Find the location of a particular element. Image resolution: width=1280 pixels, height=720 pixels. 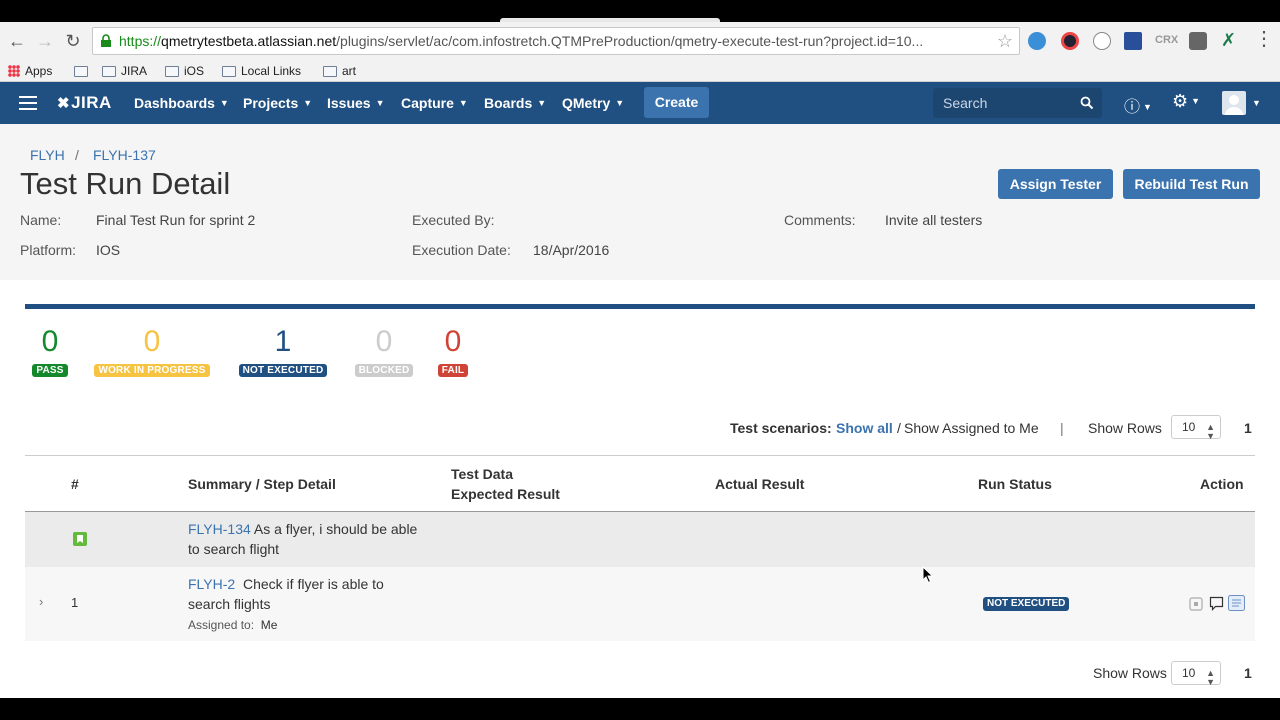

nav-capture: Capture ▼ is located at coordinates (434, 103).